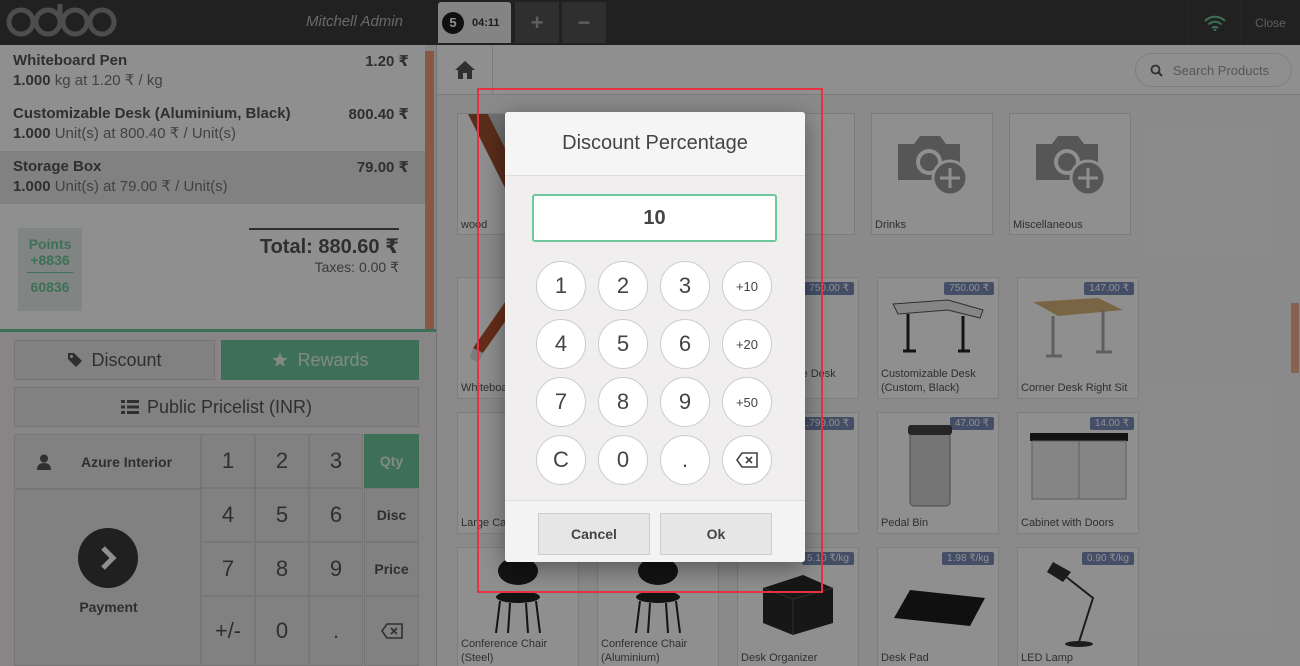 The image size is (1300, 666). Describe the element at coordinates (654, 218) in the screenshot. I see `discount-input: 10` at that location.